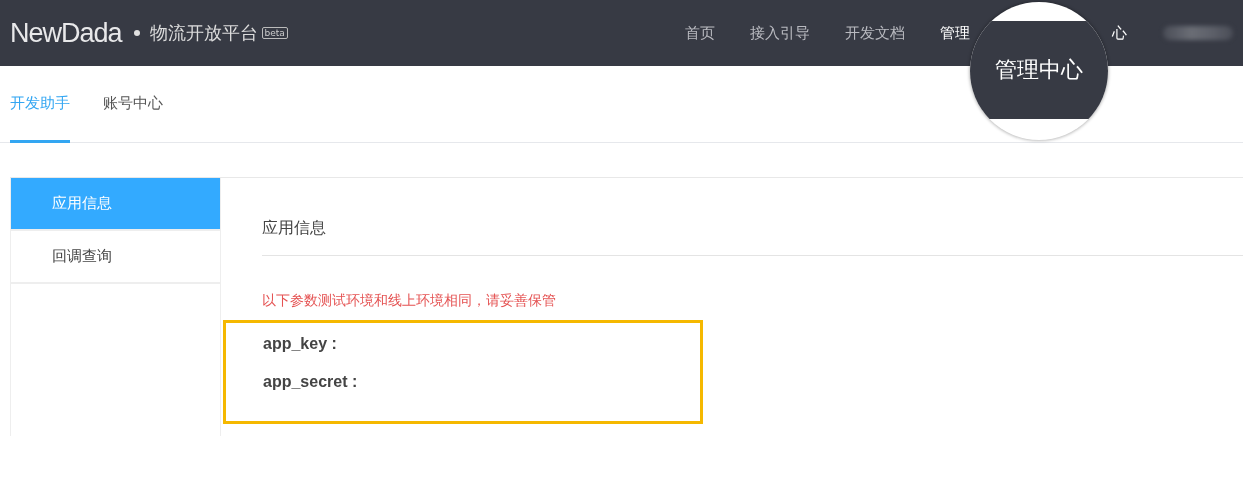 This screenshot has height=498, width=1243. What do you see at coordinates (875, 33) in the screenshot?
I see `nav-link: 开发文档` at bounding box center [875, 33].